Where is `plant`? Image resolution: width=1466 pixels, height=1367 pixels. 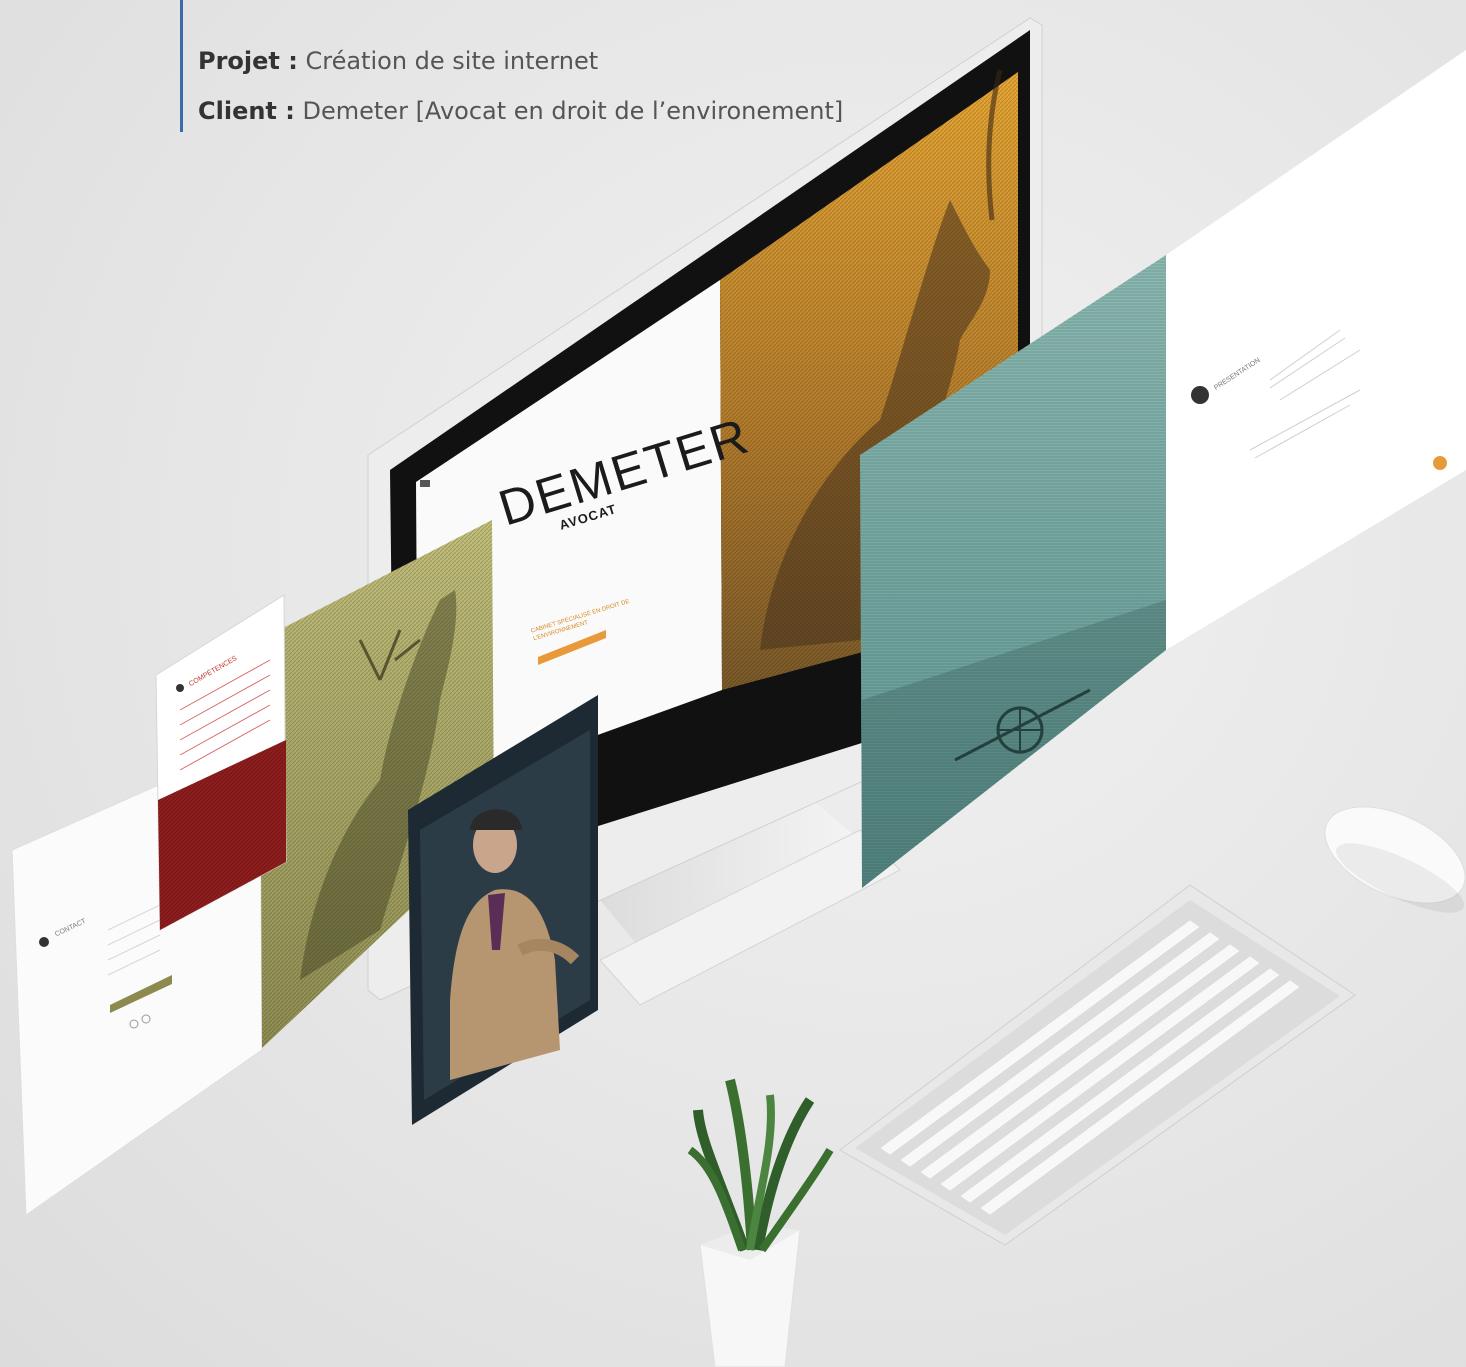 plant is located at coordinates (760, 1222).